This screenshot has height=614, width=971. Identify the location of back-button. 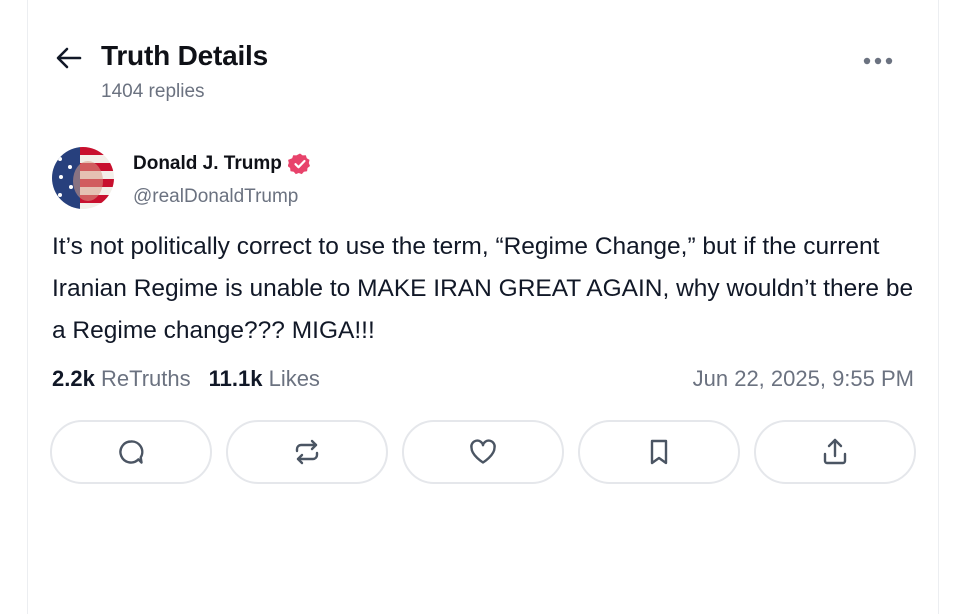
(69, 58).